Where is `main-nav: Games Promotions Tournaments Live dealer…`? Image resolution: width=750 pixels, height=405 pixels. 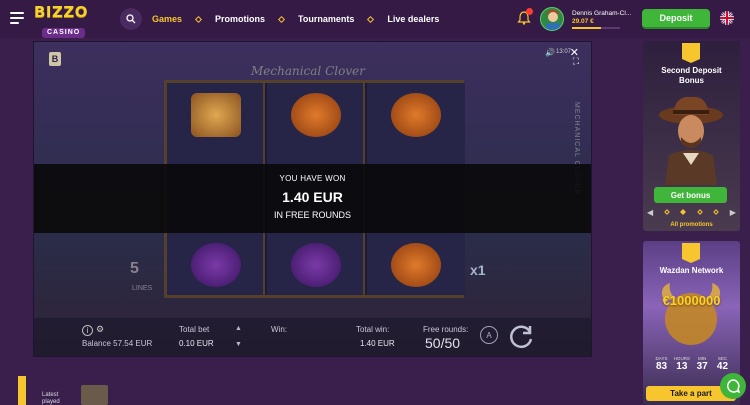 main-nav: Games Promotions Tournaments Live dealer… is located at coordinates (295, 19).